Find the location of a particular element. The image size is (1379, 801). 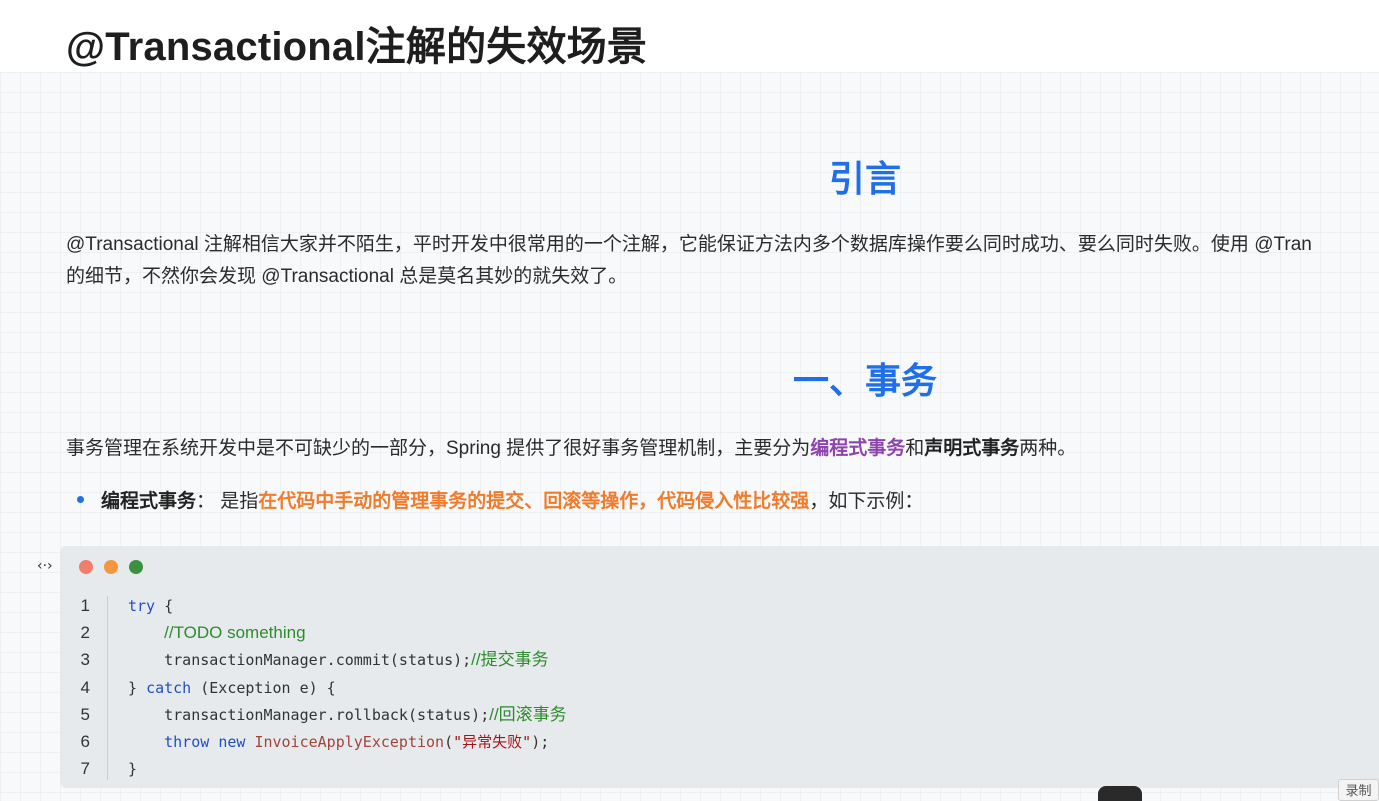

code-line: 4} catch (Exception e) { is located at coordinates (313, 687).